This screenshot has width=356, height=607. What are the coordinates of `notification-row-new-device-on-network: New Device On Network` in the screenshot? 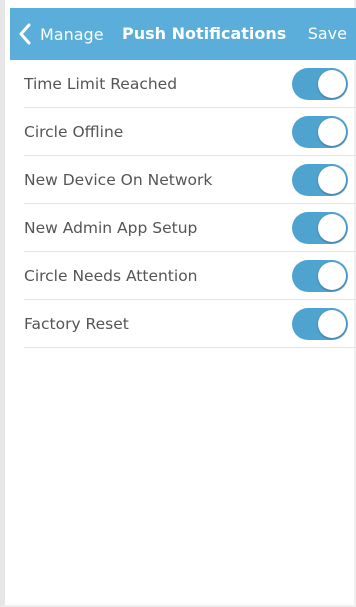 It's located at (183, 180).